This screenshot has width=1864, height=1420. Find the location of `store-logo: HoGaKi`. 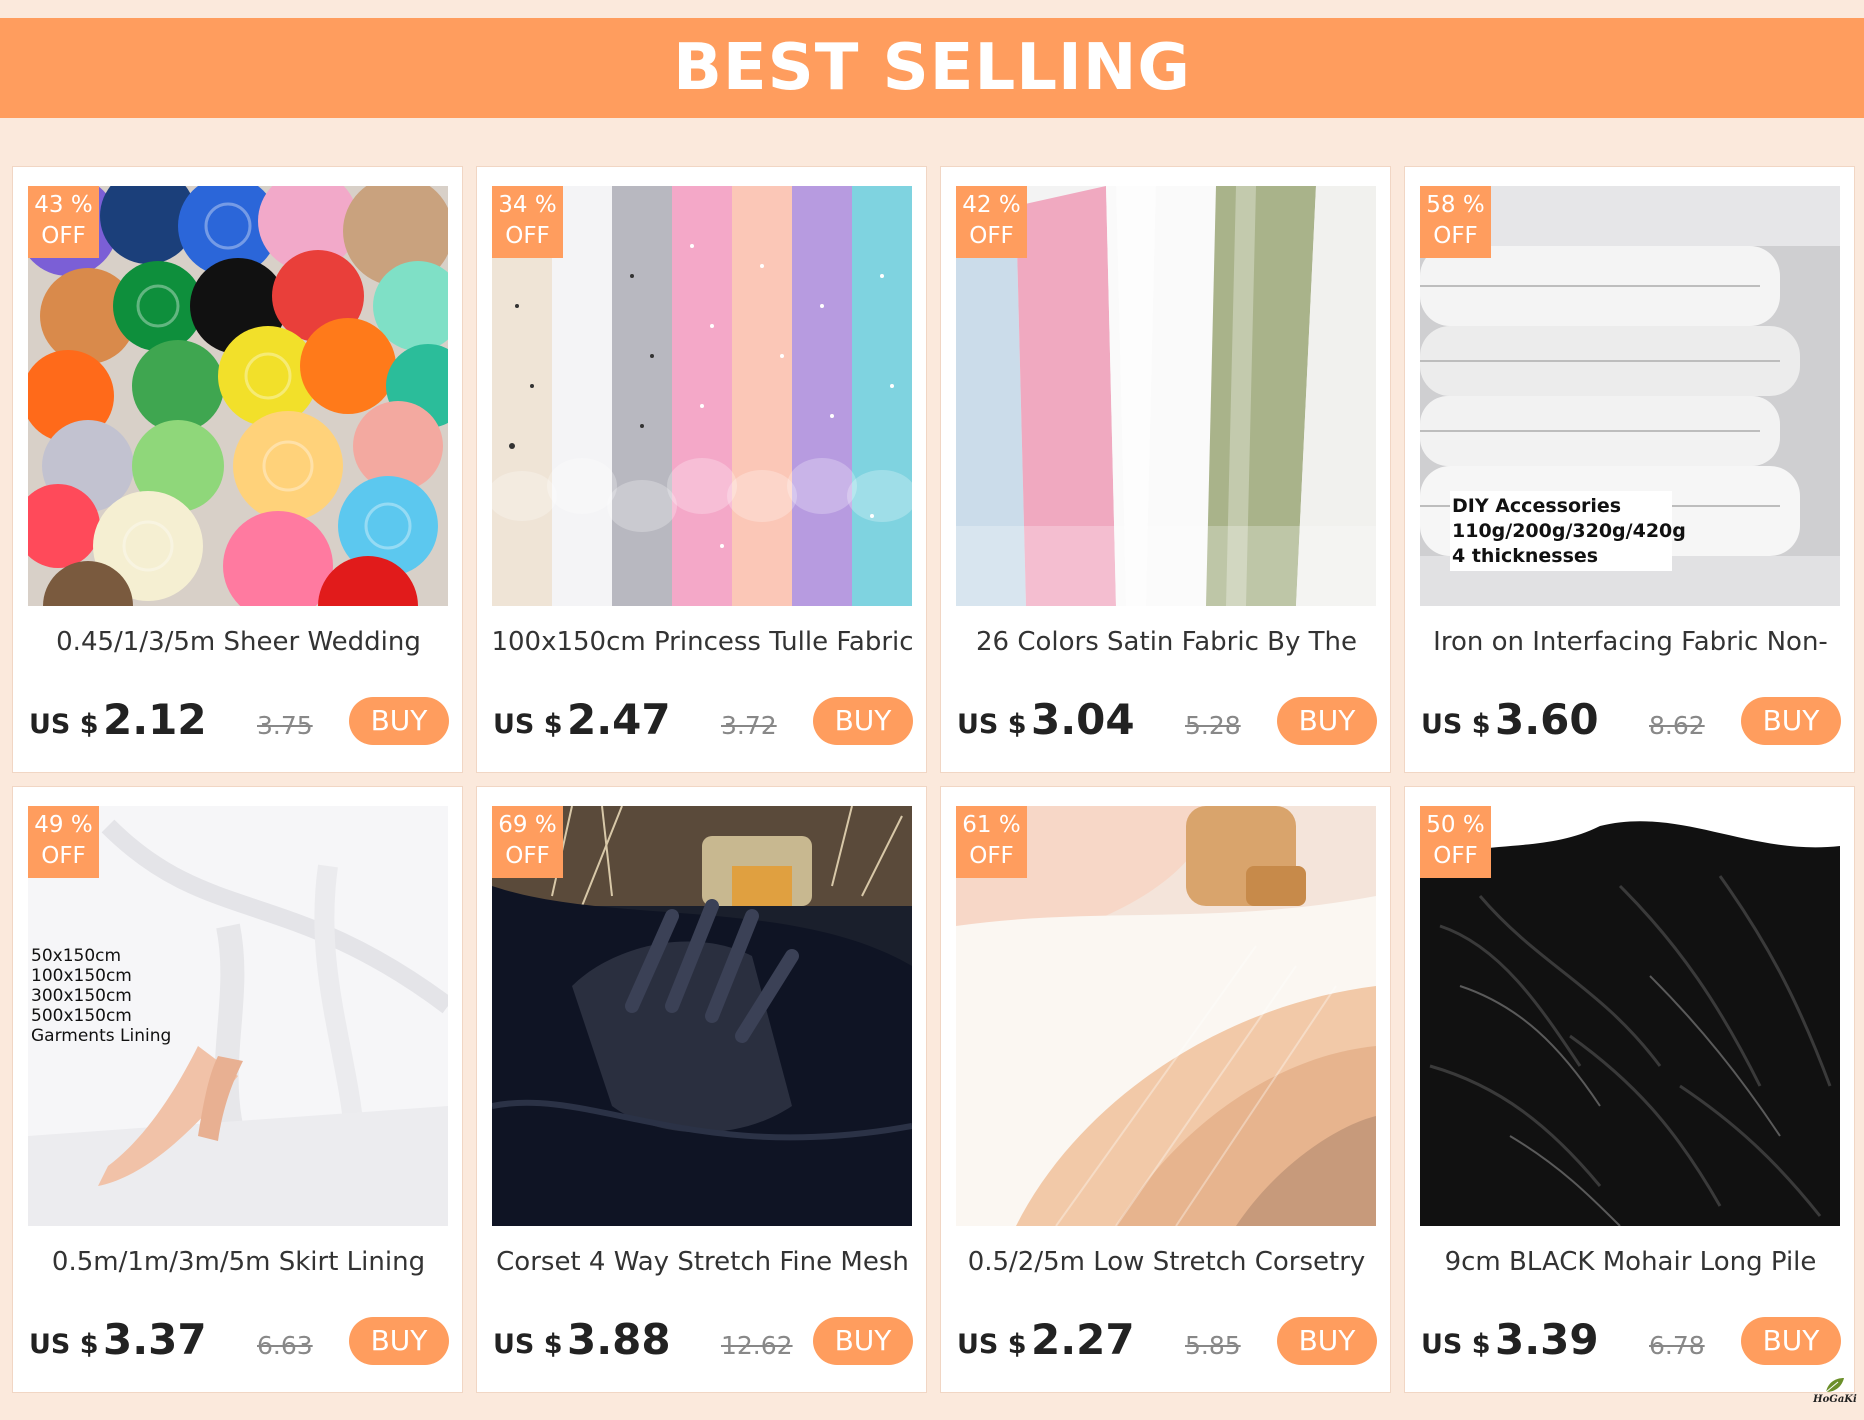

store-logo: HoGaKi is located at coordinates (1835, 1396).